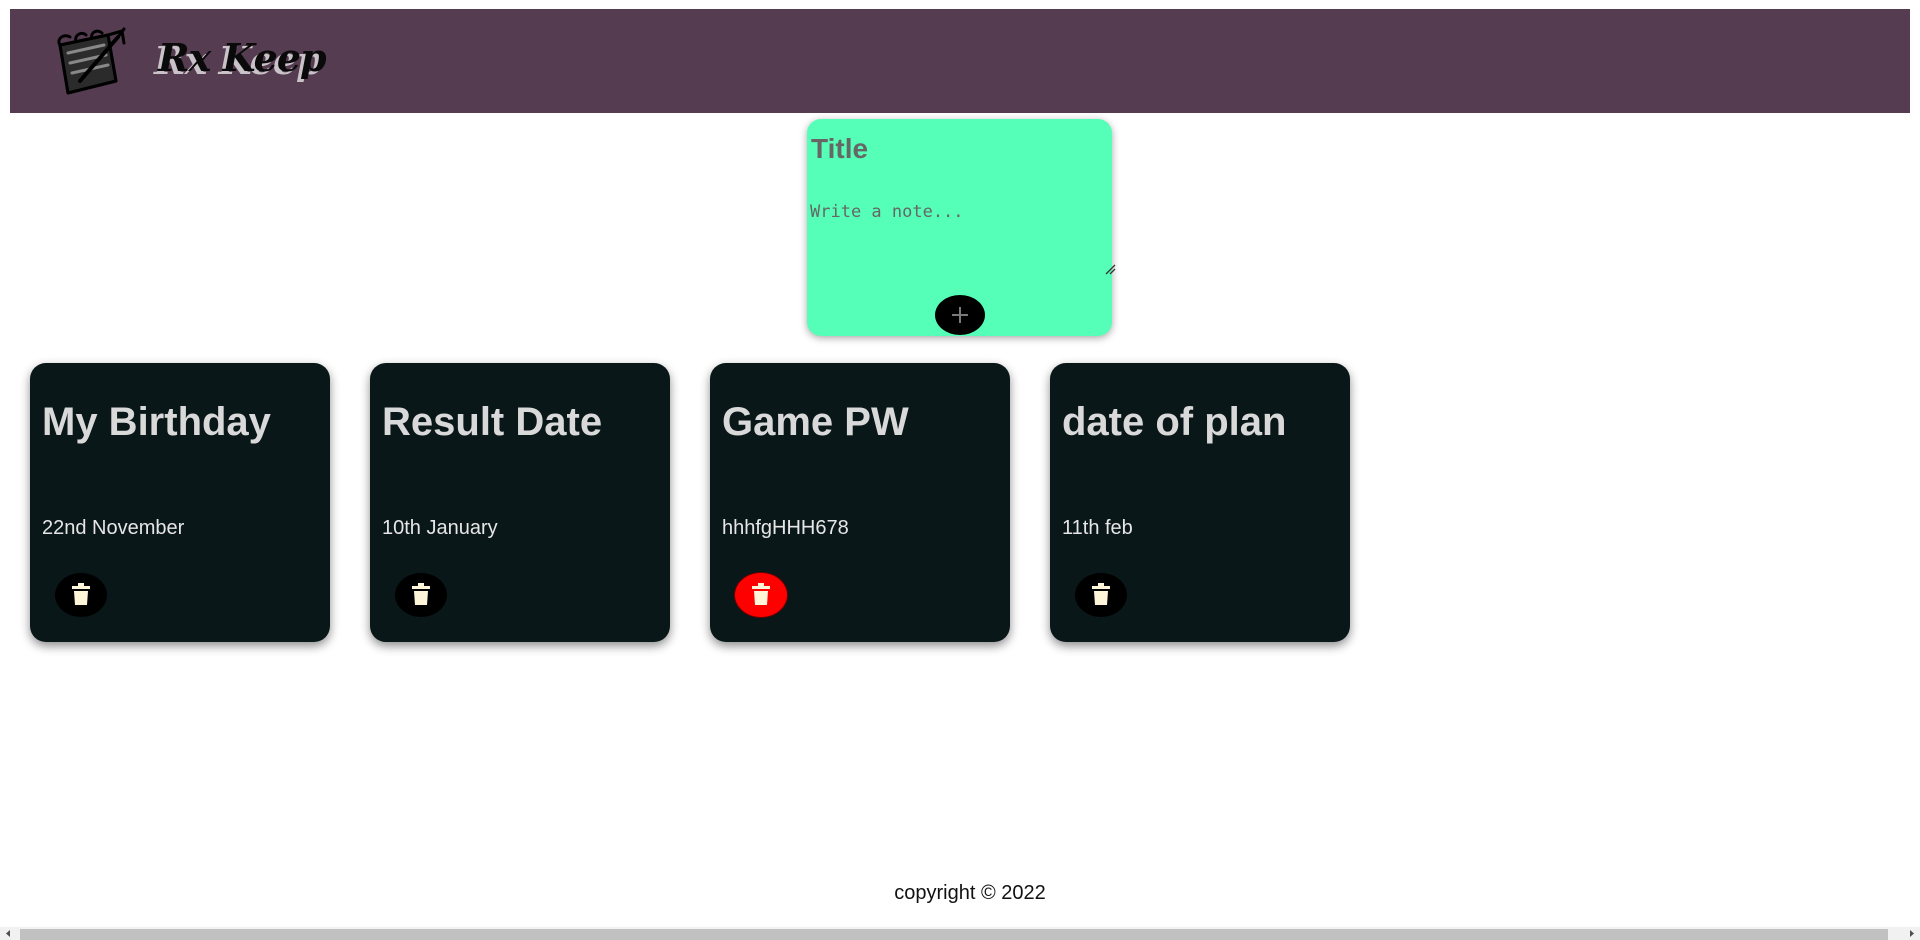 The image size is (1920, 940). What do you see at coordinates (91, 61) in the screenshot?
I see `notepad-pen-icon` at bounding box center [91, 61].